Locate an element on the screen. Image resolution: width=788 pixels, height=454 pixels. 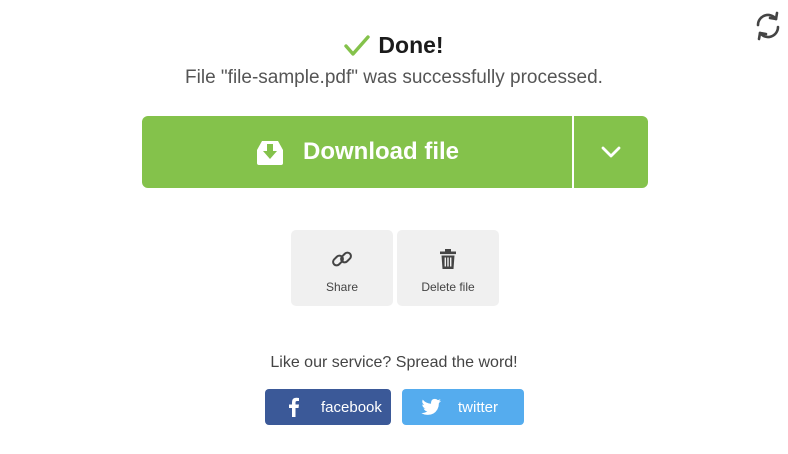
delete-file-button: Delete file is located at coordinates (448, 268).